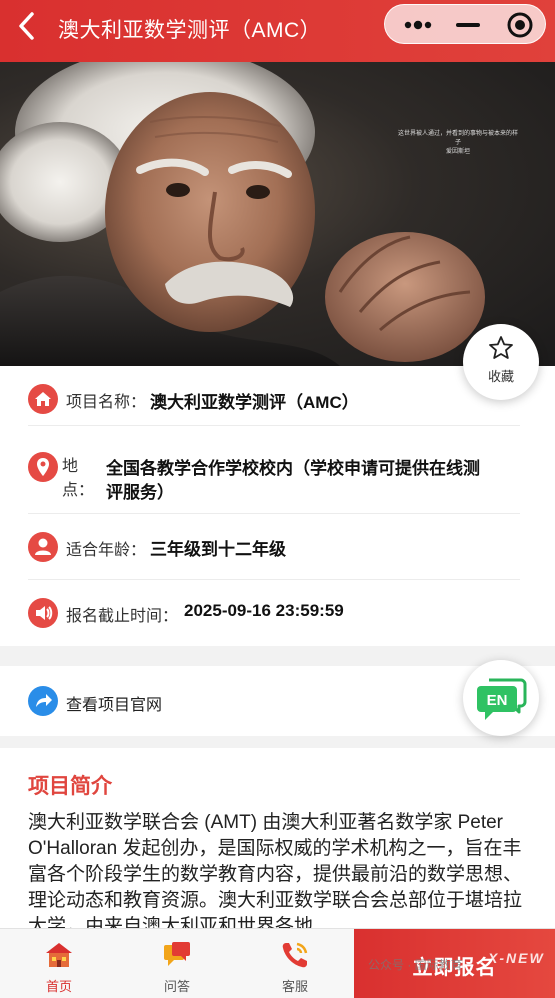  Describe the element at coordinates (501, 362) in the screenshot. I see `favorite-button: 收藏` at that location.